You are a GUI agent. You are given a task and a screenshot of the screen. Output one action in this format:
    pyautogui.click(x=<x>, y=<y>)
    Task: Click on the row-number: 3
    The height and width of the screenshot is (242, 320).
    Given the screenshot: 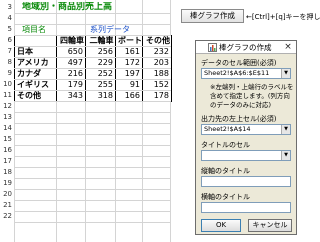 What is the action you would take?
    pyautogui.click(x=9, y=7)
    